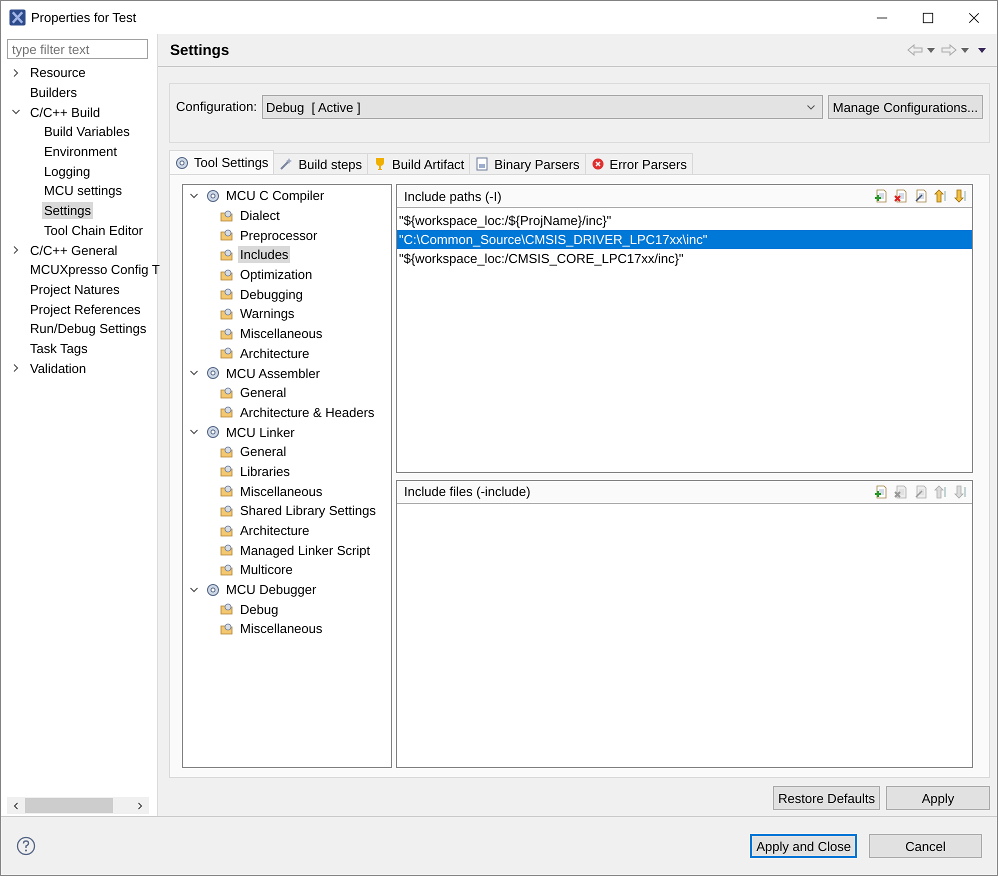 The image size is (998, 876). I want to click on delete-file-icon, so click(901, 196).